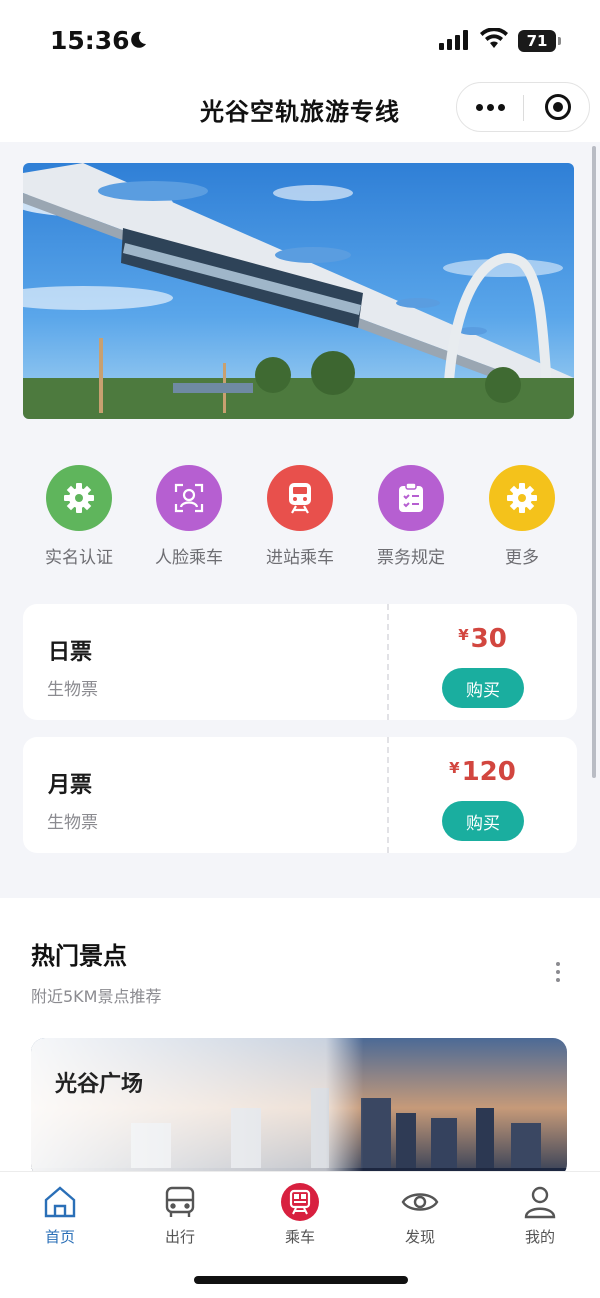  I want to click on attraction-photo, so click(299, 1108).